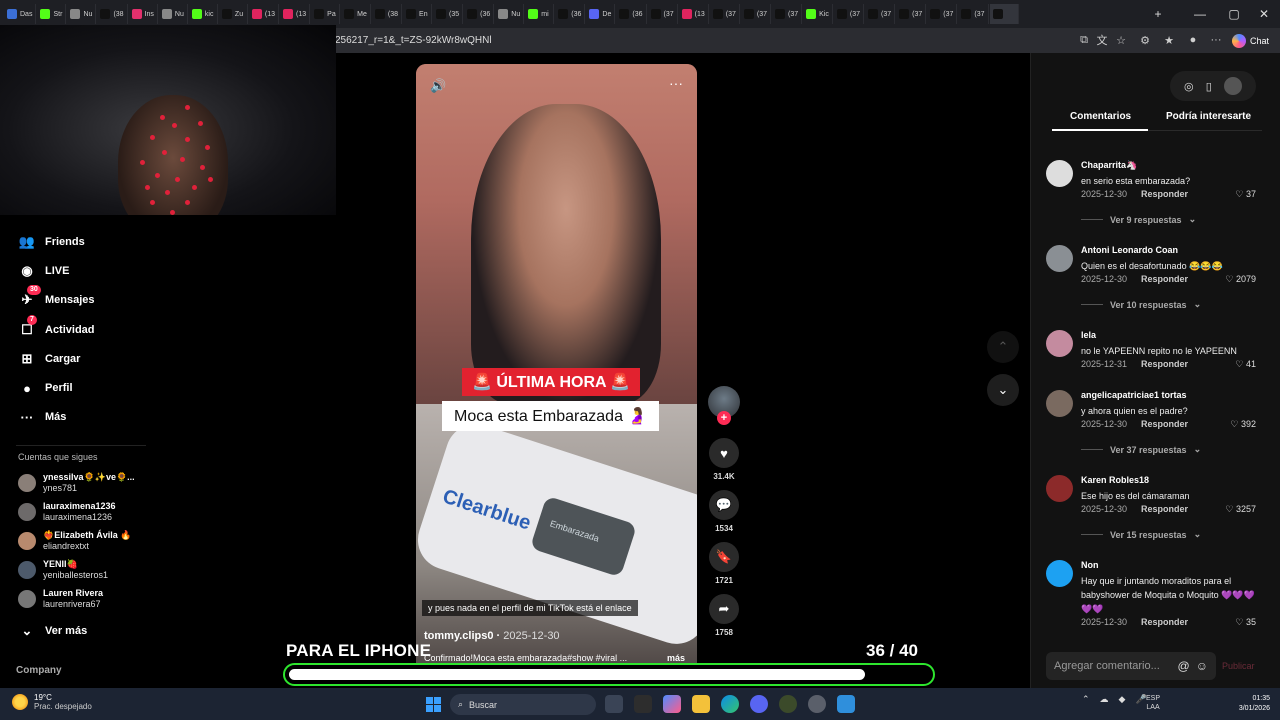  What do you see at coordinates (1141, 304) in the screenshot?
I see `view-replies-button: Ver 10 respuestas ⌄` at bounding box center [1141, 304].